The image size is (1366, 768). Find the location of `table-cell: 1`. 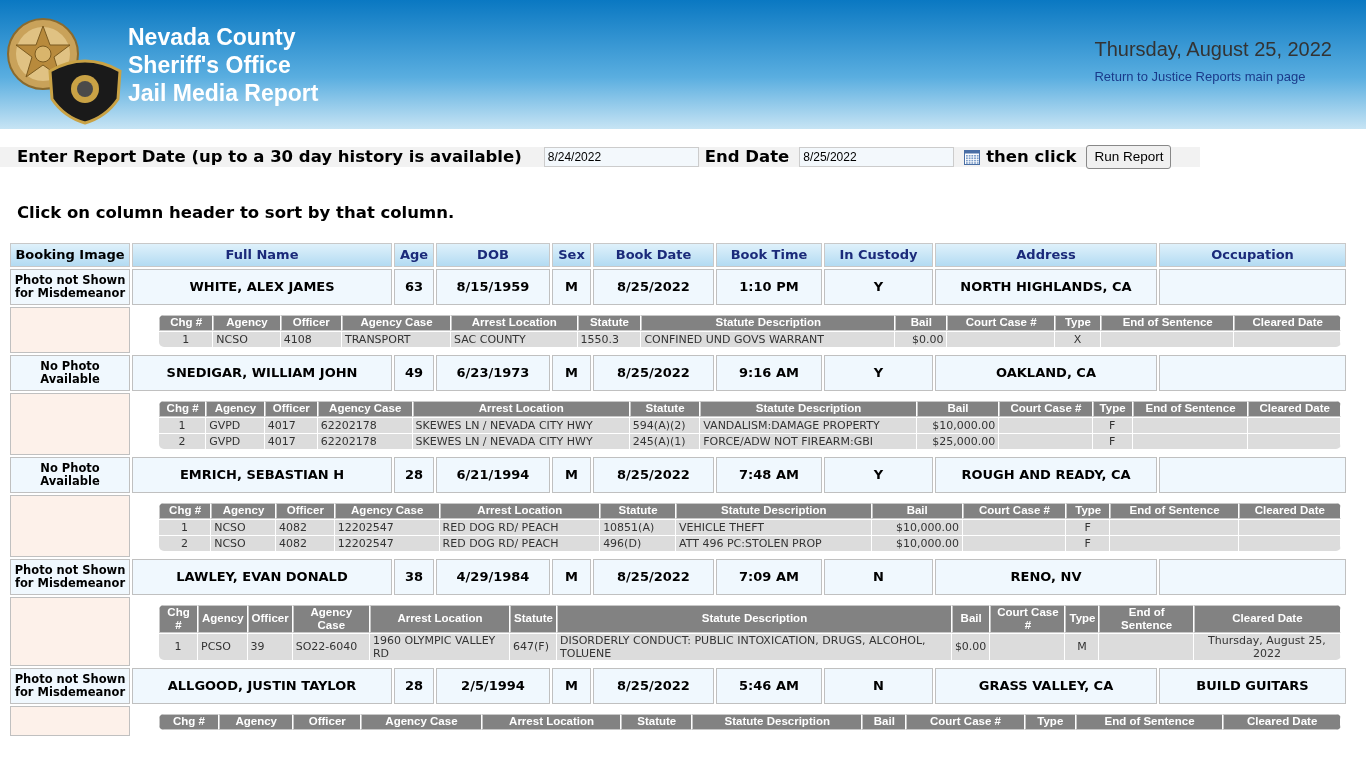

table-cell: 1 is located at coordinates (179, 646).